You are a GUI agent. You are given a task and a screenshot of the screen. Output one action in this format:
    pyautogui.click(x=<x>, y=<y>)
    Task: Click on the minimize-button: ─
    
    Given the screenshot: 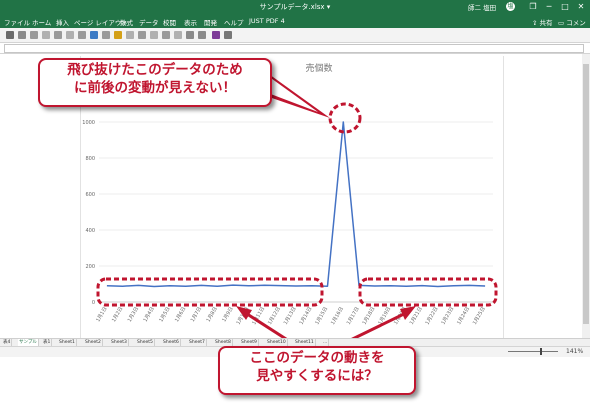 What is the action you would take?
    pyautogui.click(x=549, y=7)
    